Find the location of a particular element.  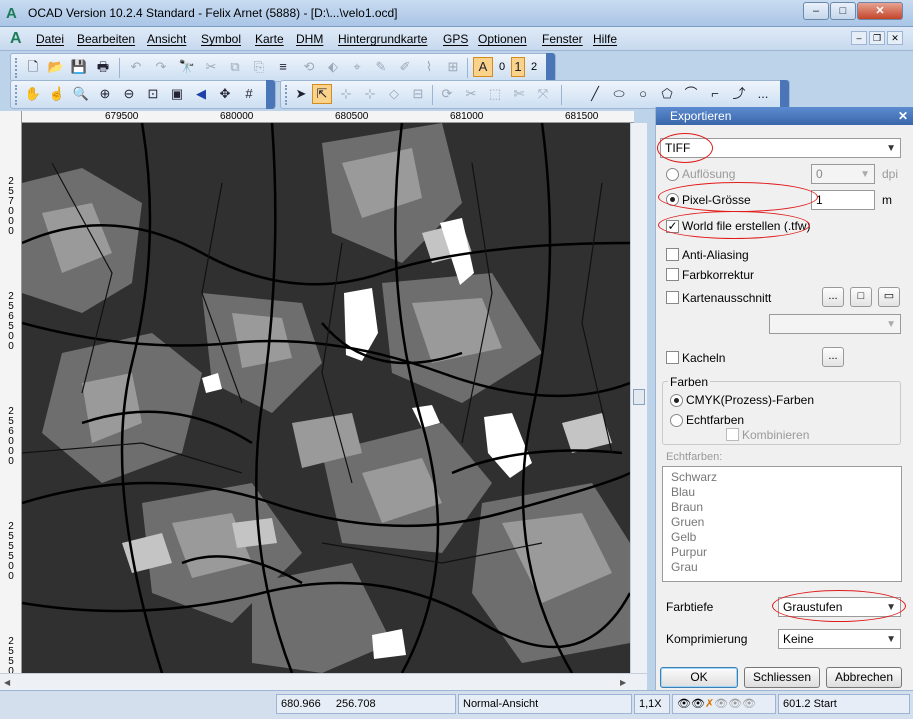

rect-select-icon: □ is located at coordinates (861, 297).